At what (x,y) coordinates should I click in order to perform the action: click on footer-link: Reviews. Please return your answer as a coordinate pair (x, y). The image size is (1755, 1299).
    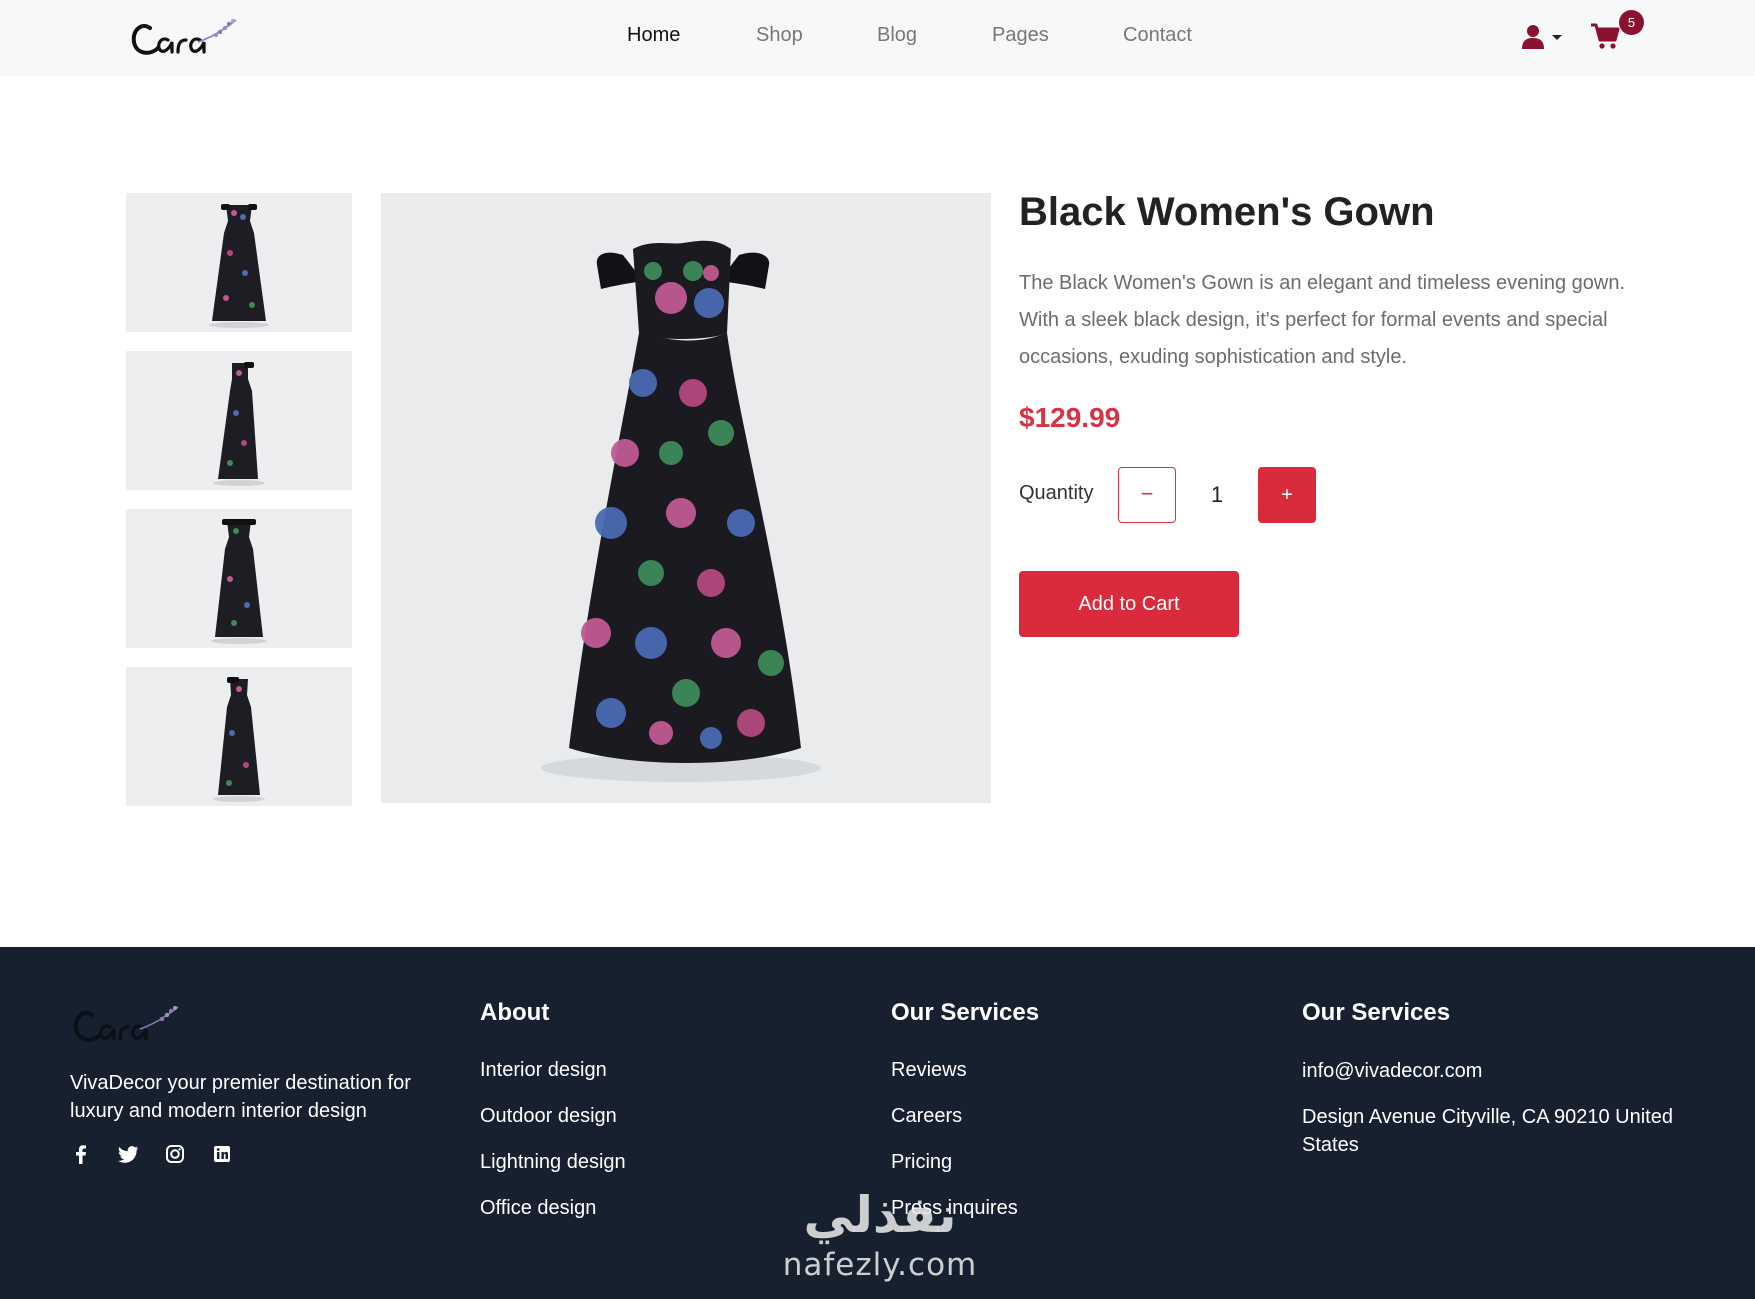
    Looking at the image, I should click on (965, 1070).